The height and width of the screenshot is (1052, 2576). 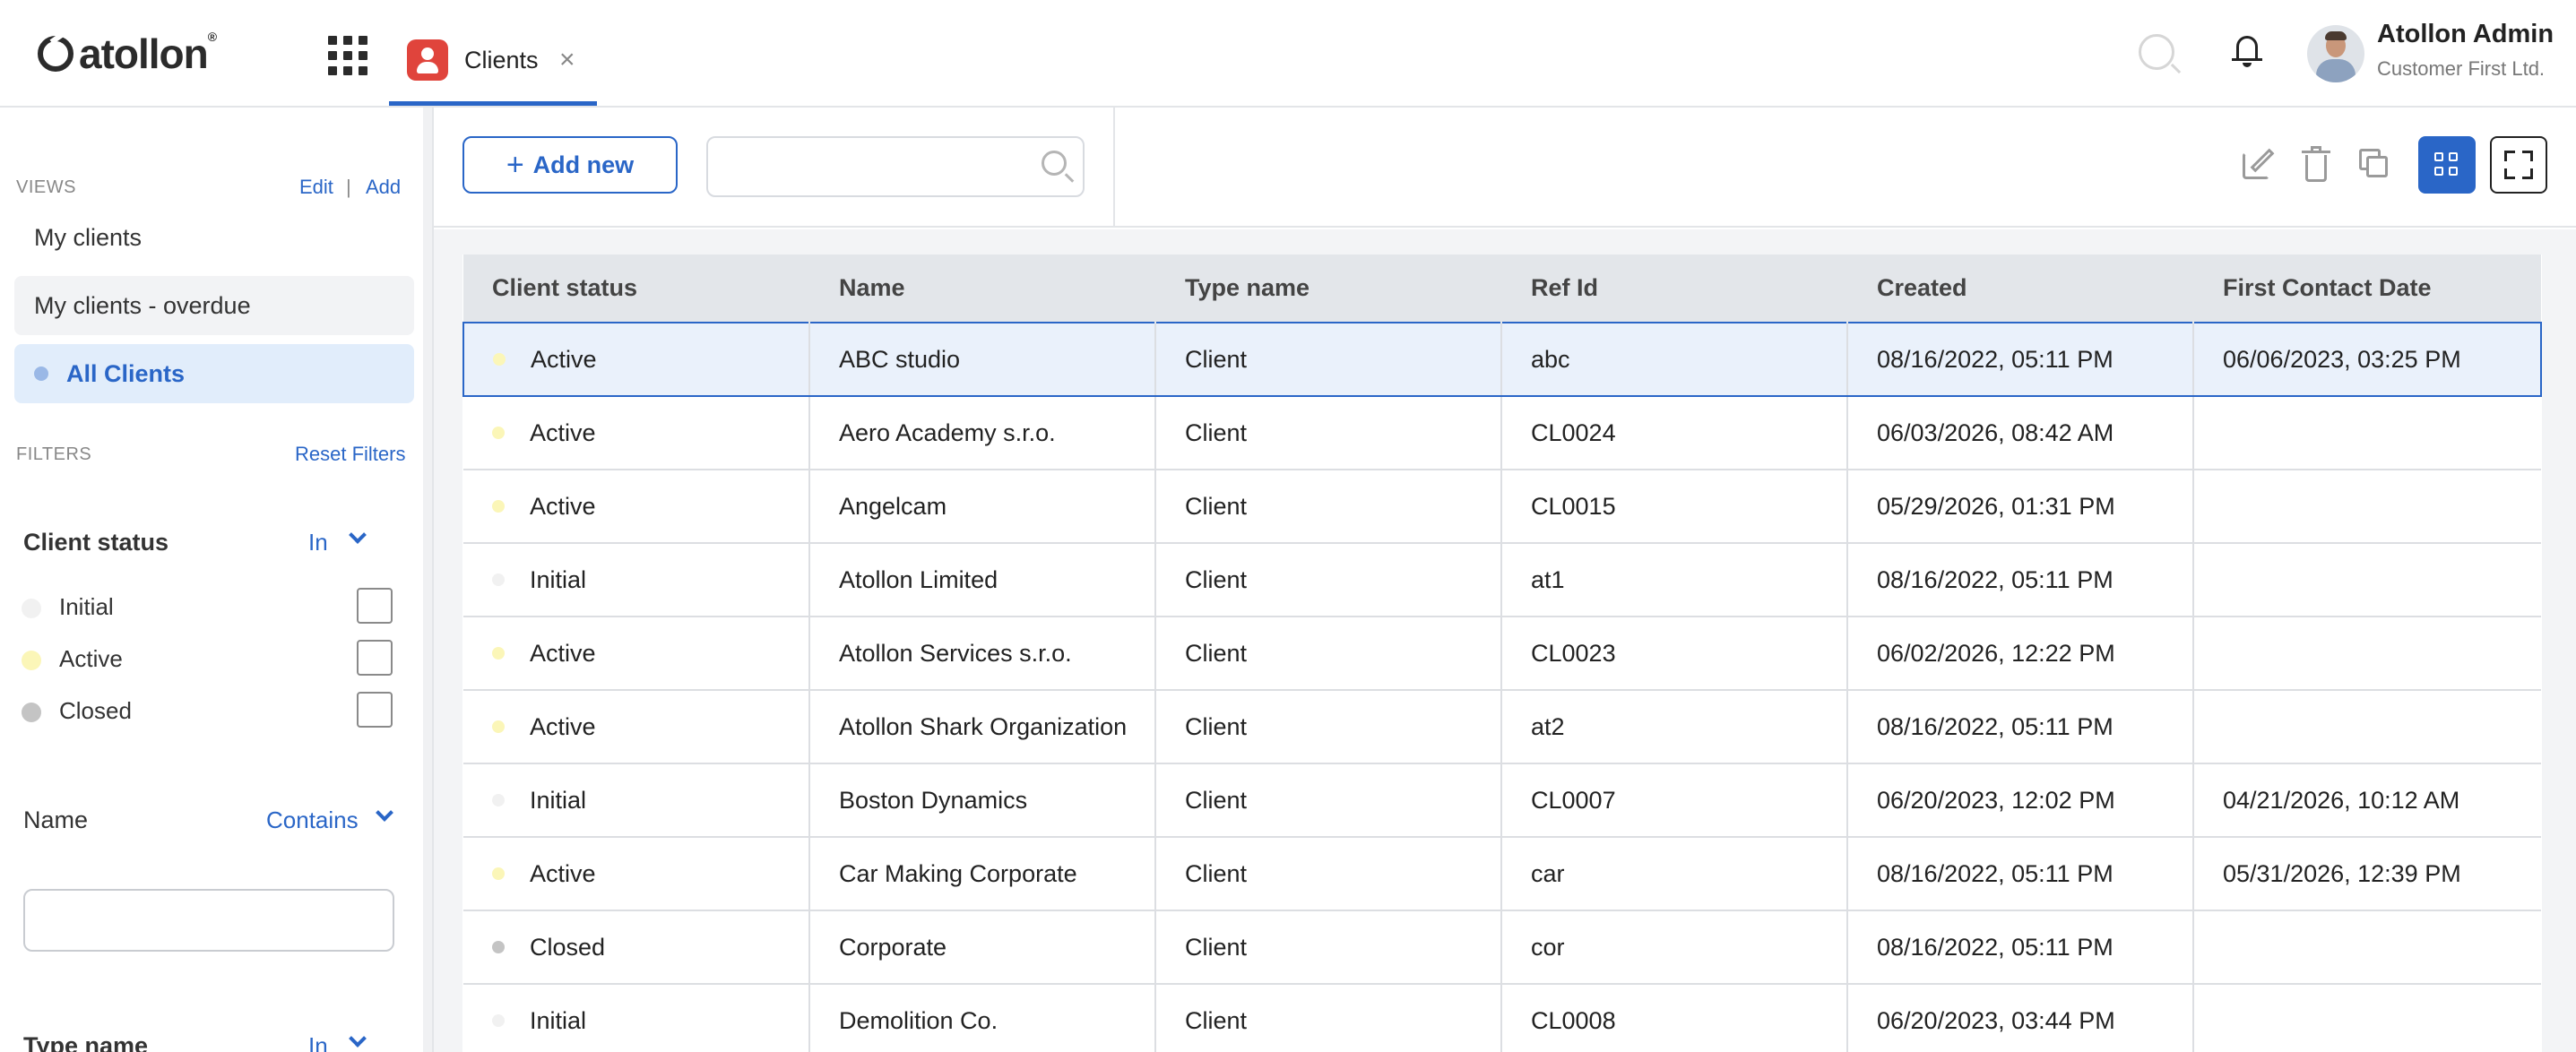 I want to click on cell-name: Corporate, so click(x=982, y=947).